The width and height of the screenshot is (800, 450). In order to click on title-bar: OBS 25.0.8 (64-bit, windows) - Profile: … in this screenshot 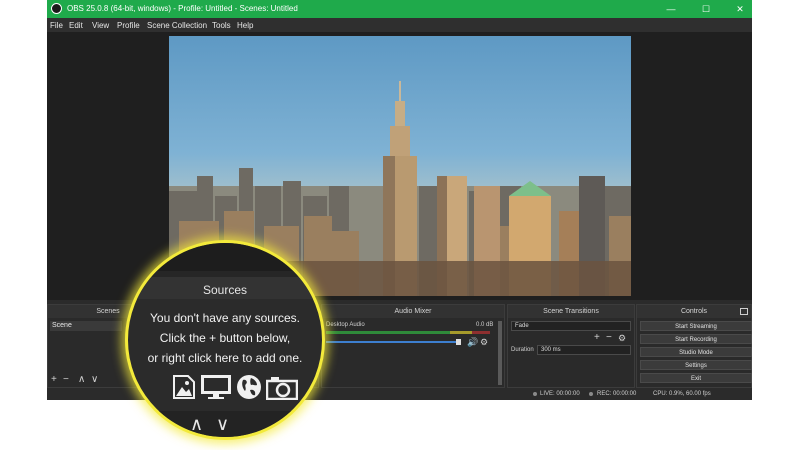, I will do `click(399, 9)`.